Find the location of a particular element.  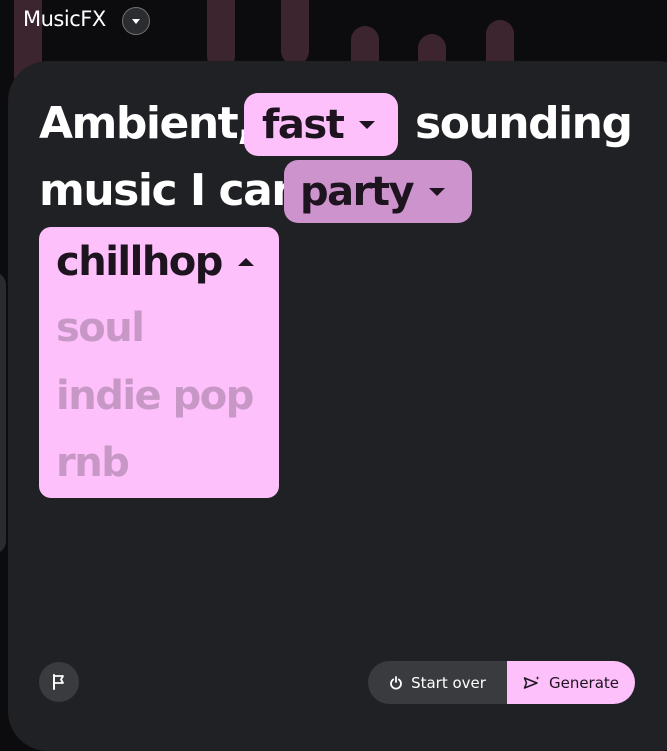

start-over-button: Start over is located at coordinates (437, 682).